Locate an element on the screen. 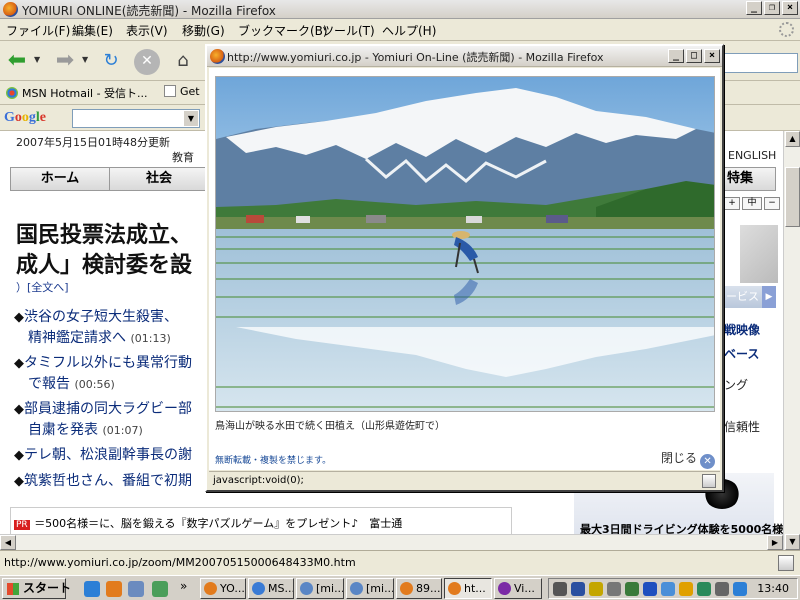  right-link-ranking: ング is located at coordinates (736, 384).